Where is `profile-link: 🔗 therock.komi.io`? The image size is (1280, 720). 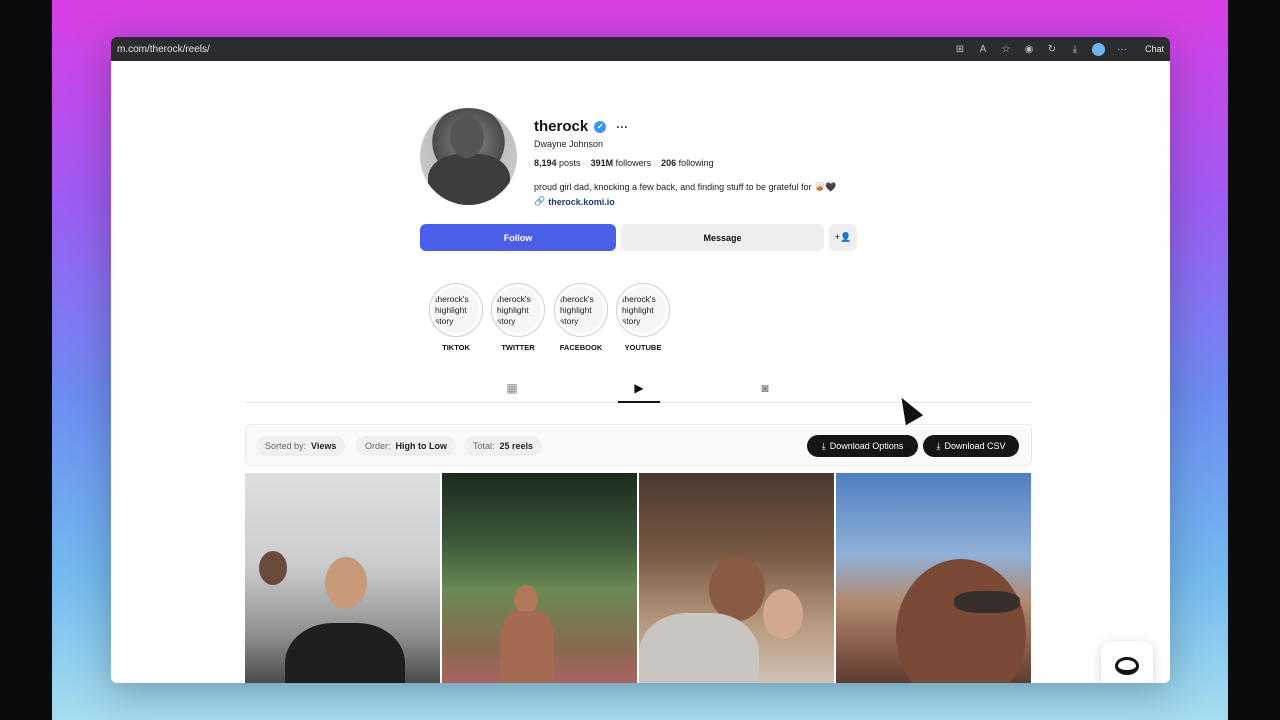 profile-link: 🔗 therock.komi.io is located at coordinates (574, 201).